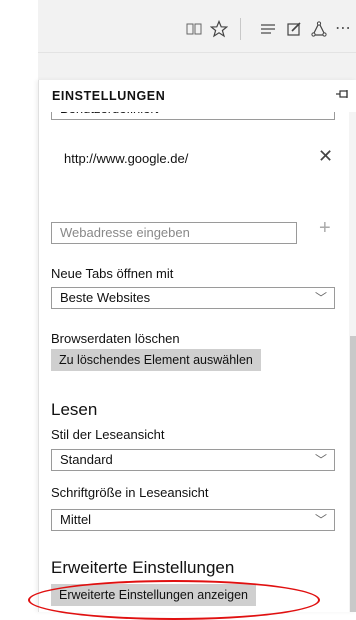 This screenshot has width=356, height=620. I want to click on add-url-icon: +, so click(325, 228).